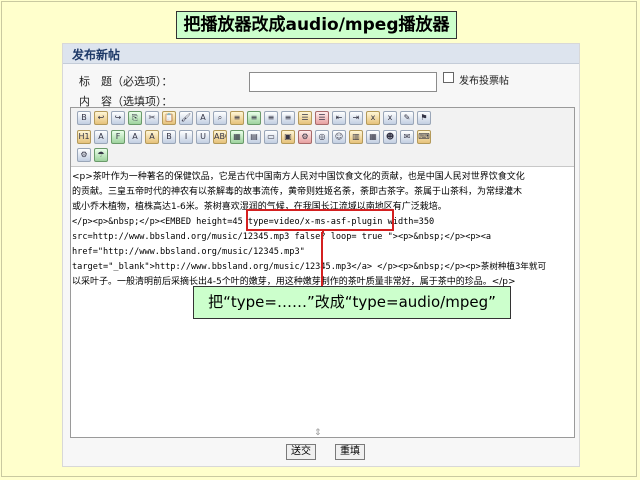  Describe the element at coordinates (126, 81) in the screenshot. I see `subject-label: 标 题（必选项）：` at that location.